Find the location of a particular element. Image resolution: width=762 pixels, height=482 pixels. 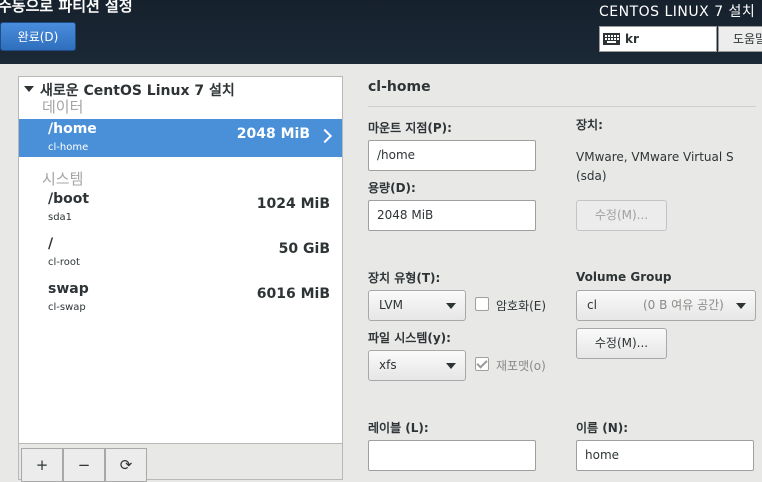

expander-arrow-icon is located at coordinates (29, 89).